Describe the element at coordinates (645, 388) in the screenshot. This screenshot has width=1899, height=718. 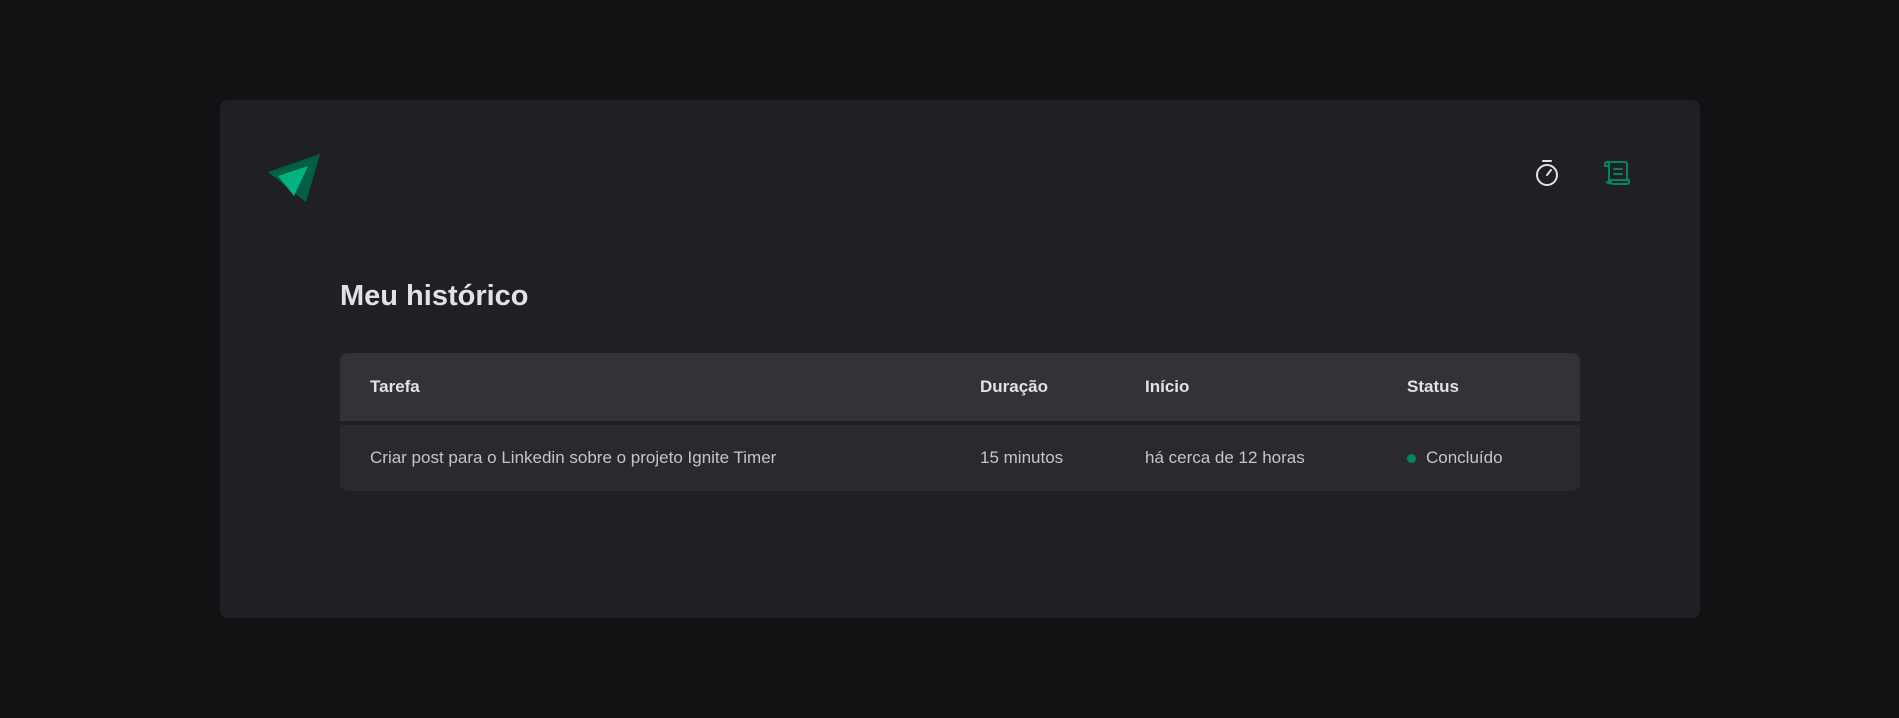
I see `column-header-task: Tarefa` at that location.